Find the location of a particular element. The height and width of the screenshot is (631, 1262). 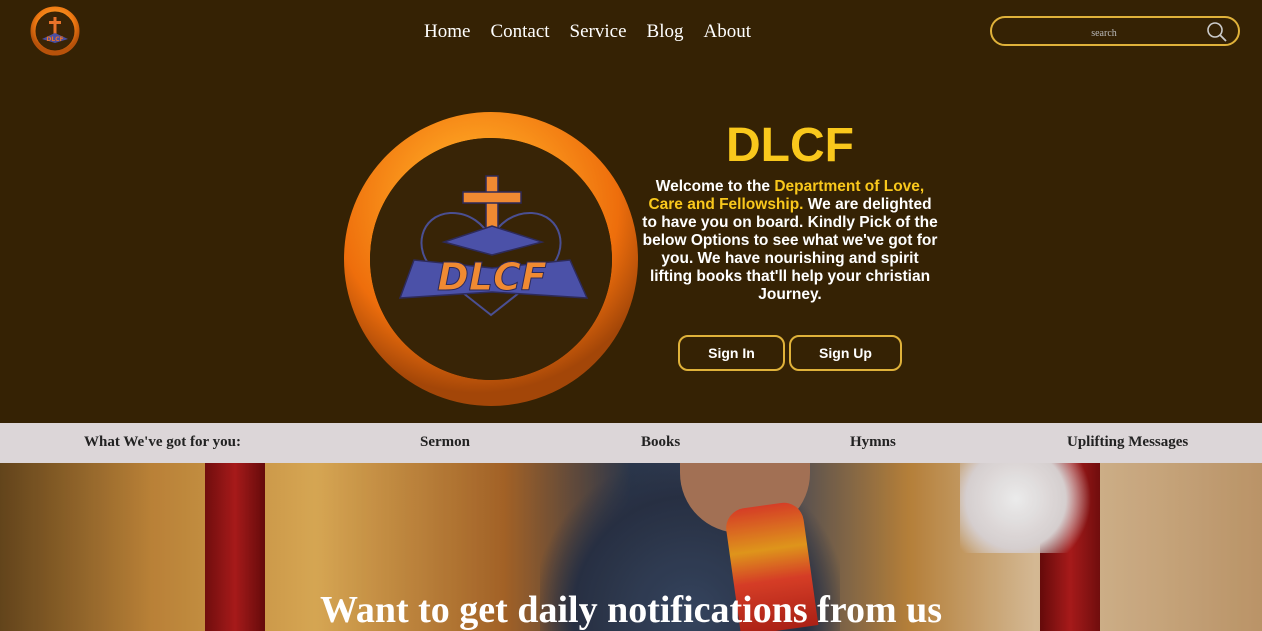

banner-title: Want to get daily notifications from us is located at coordinates (631, 610).